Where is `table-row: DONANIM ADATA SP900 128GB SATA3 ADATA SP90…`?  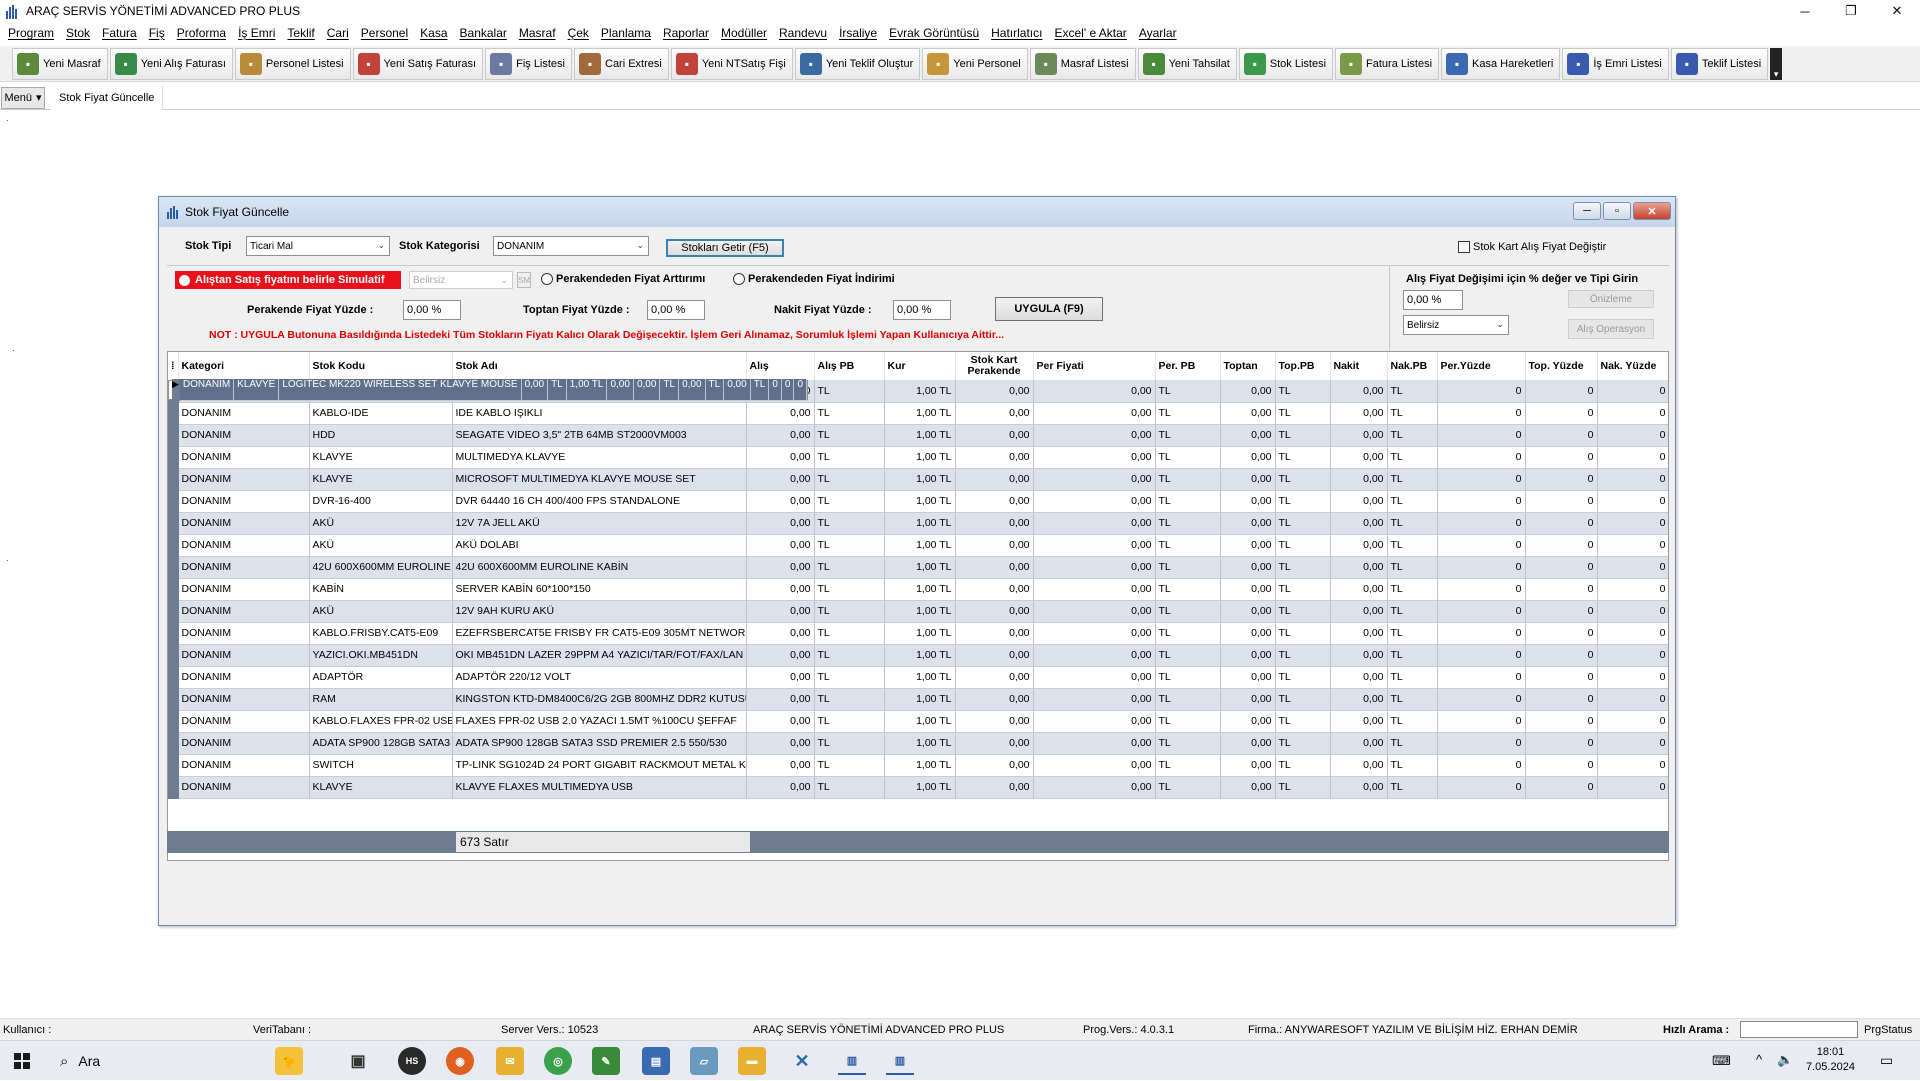 table-row: DONANIM ADATA SP900 128GB SATA3 ADATA SP90… is located at coordinates (918, 743).